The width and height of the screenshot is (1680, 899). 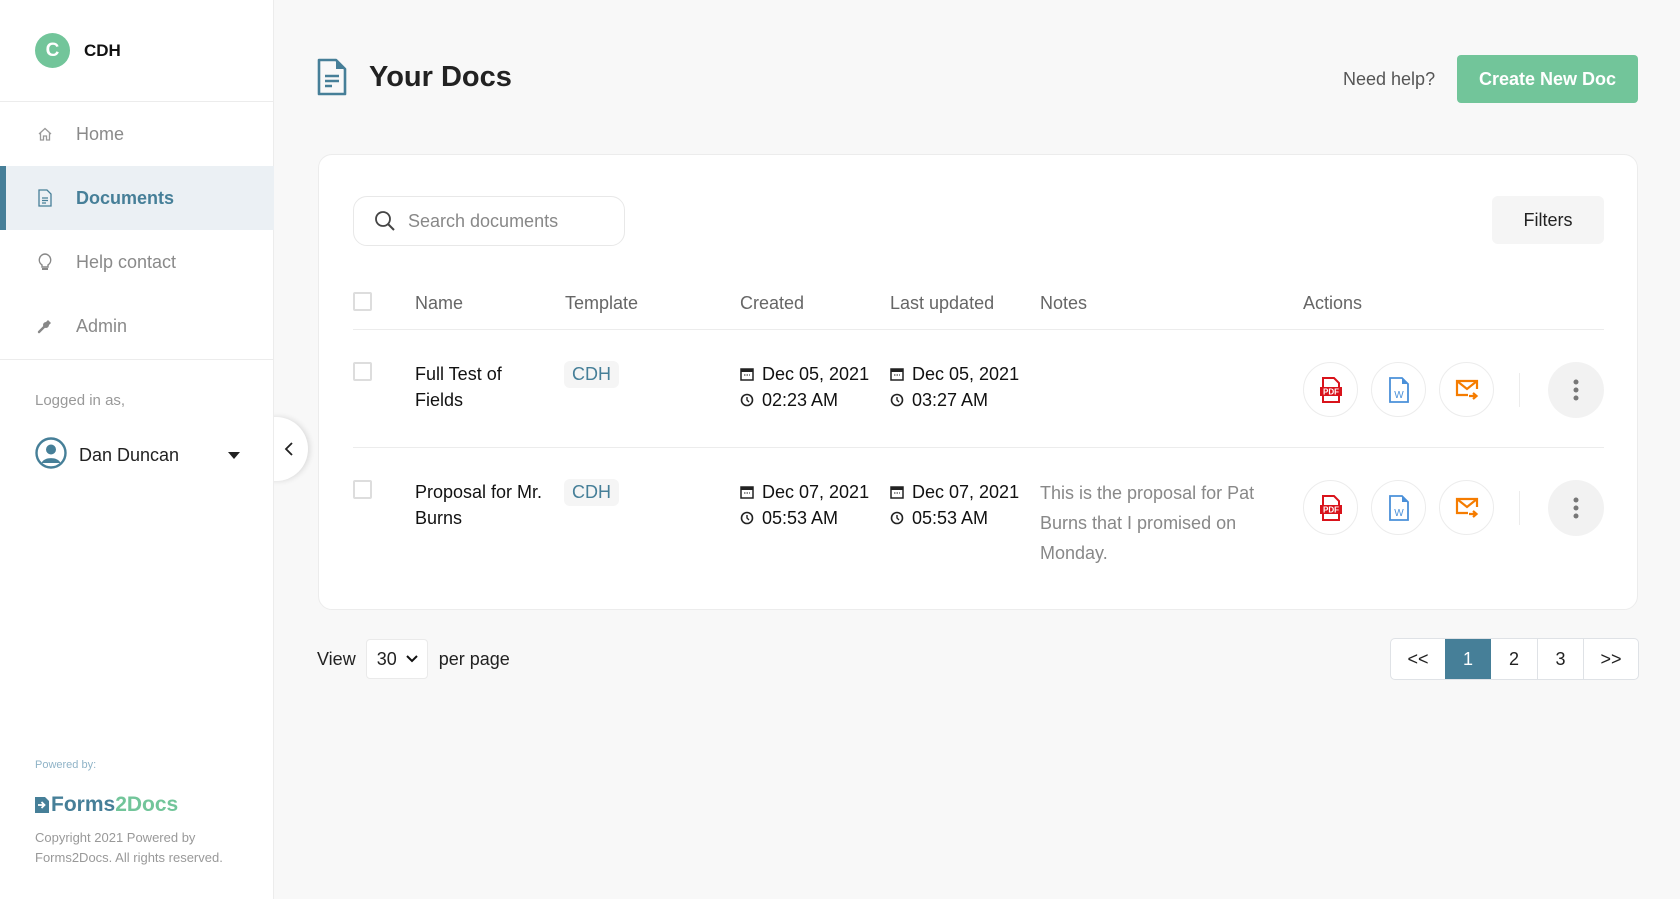 What do you see at coordinates (601, 303) in the screenshot?
I see `column-header-template: Template` at bounding box center [601, 303].